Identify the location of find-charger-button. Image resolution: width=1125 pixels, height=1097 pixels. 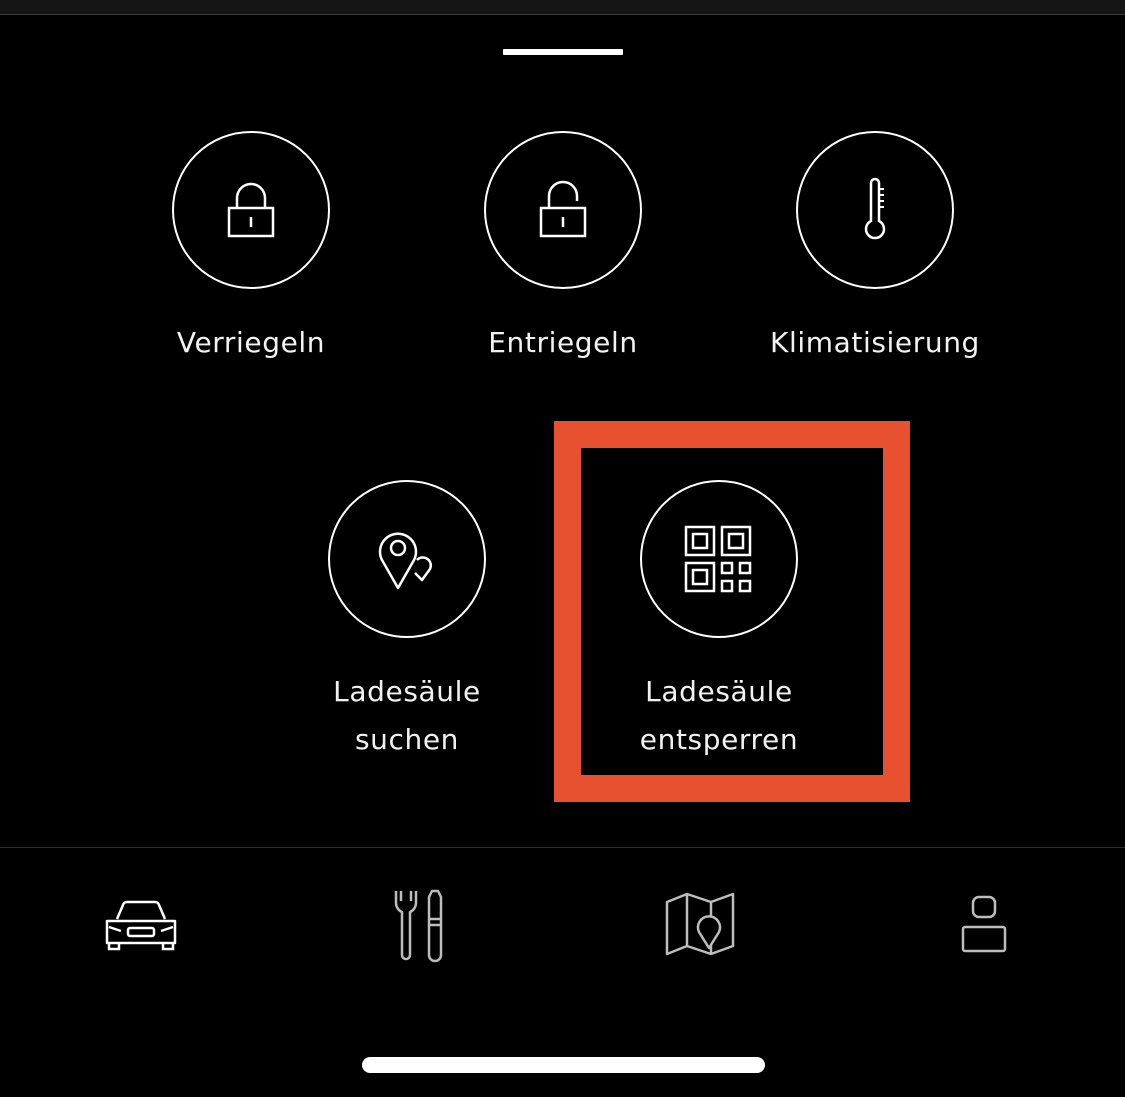
(407, 559).